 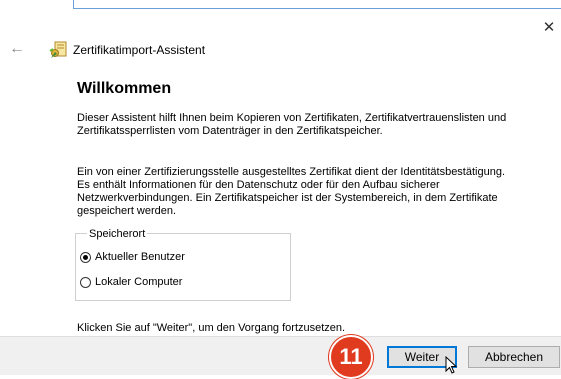 What do you see at coordinates (124, 88) in the screenshot?
I see `page-title: Willkommen` at bounding box center [124, 88].